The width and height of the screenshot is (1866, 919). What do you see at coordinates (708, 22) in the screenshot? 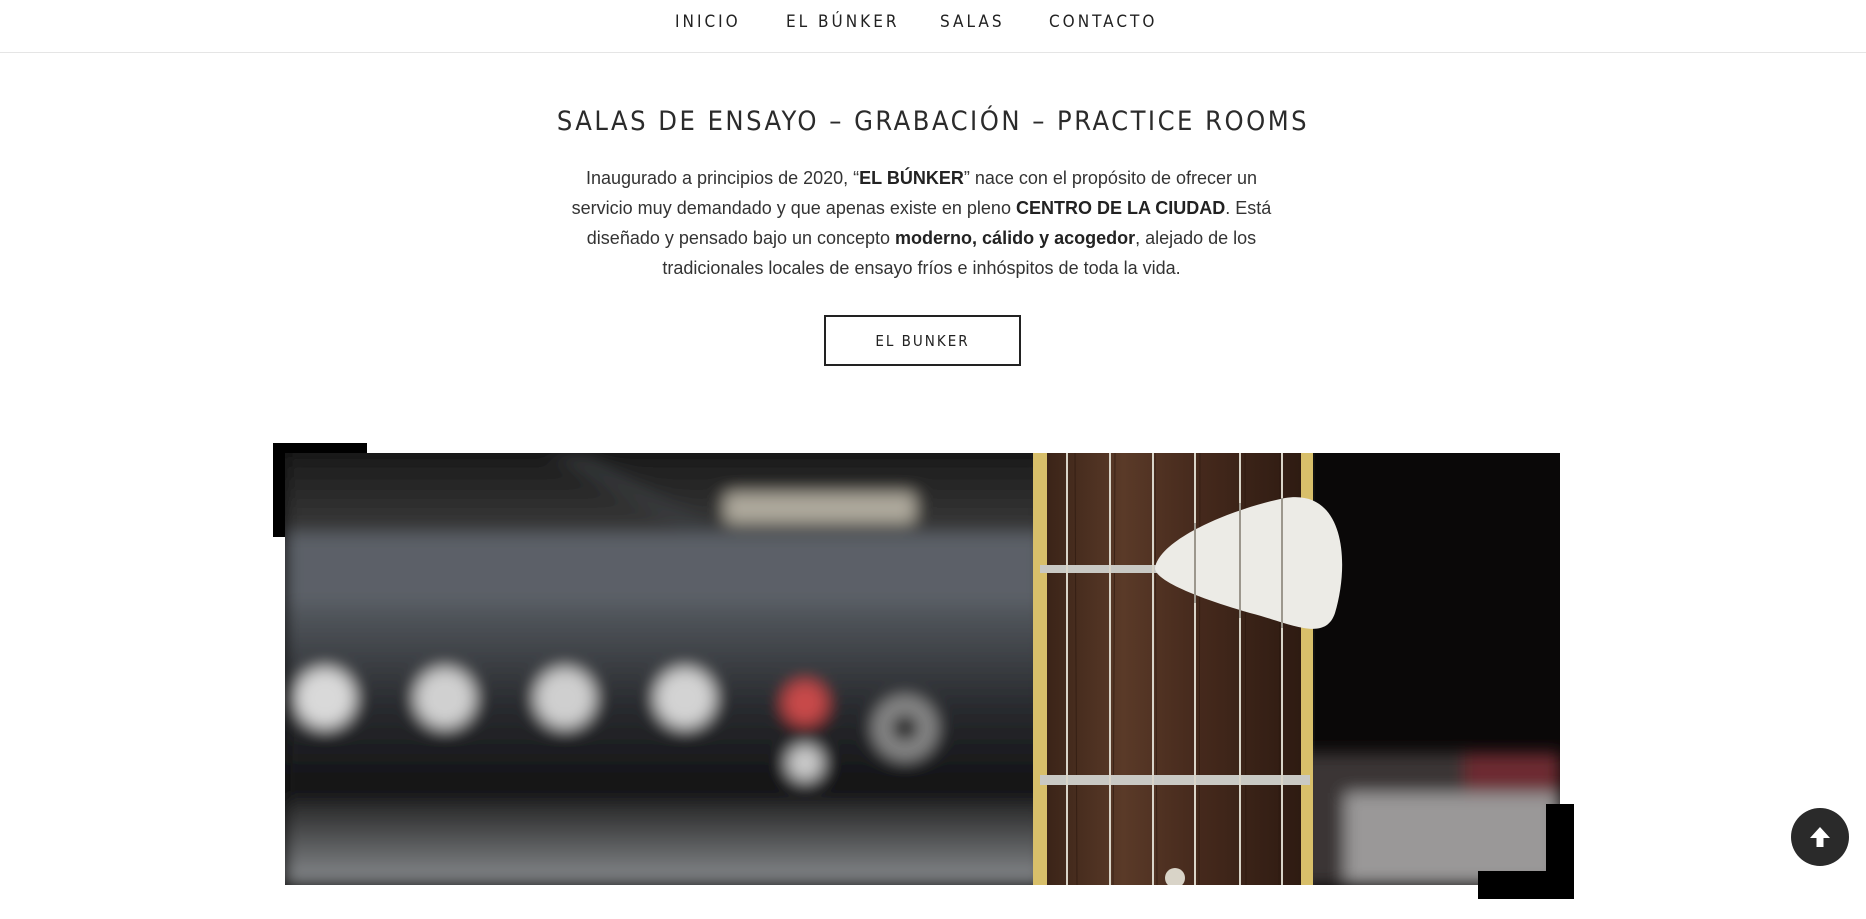
I see `nav-item-inicio: INICIO` at bounding box center [708, 22].